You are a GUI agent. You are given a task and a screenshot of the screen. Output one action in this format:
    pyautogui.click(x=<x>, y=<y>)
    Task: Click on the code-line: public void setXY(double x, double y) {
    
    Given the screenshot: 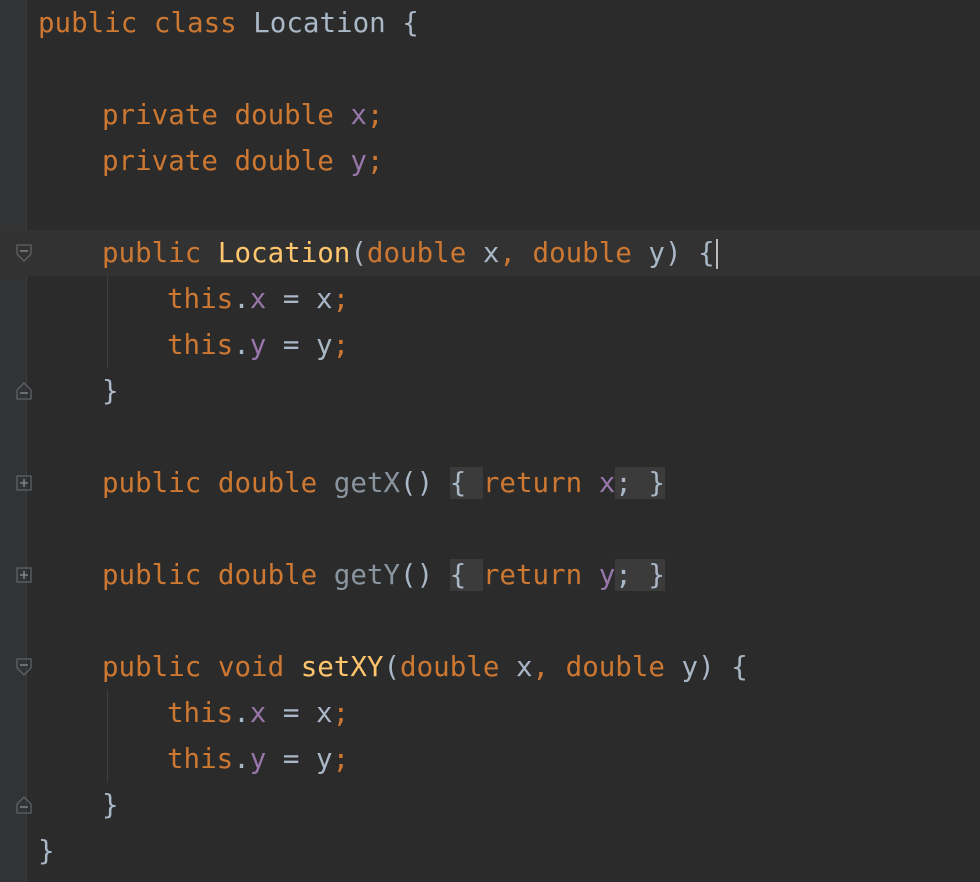 What is the action you would take?
    pyautogui.click(x=490, y=667)
    